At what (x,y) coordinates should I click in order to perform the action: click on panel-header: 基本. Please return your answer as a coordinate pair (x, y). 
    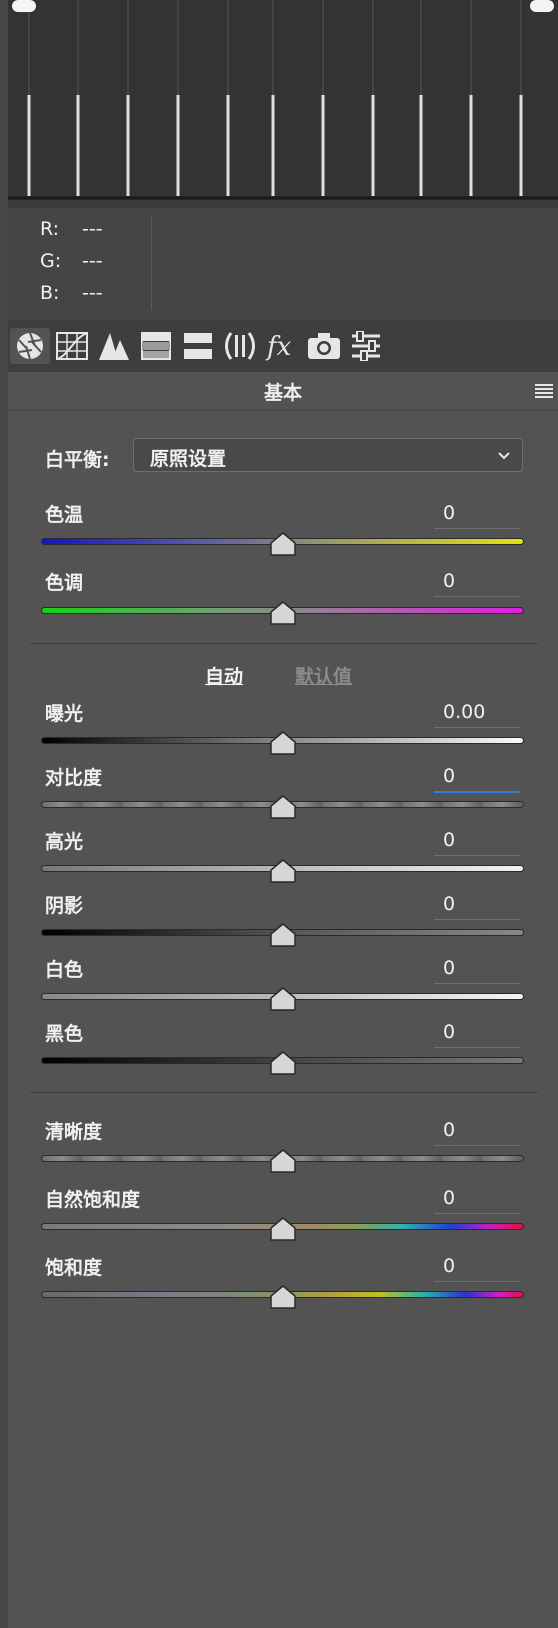
    Looking at the image, I should click on (283, 391).